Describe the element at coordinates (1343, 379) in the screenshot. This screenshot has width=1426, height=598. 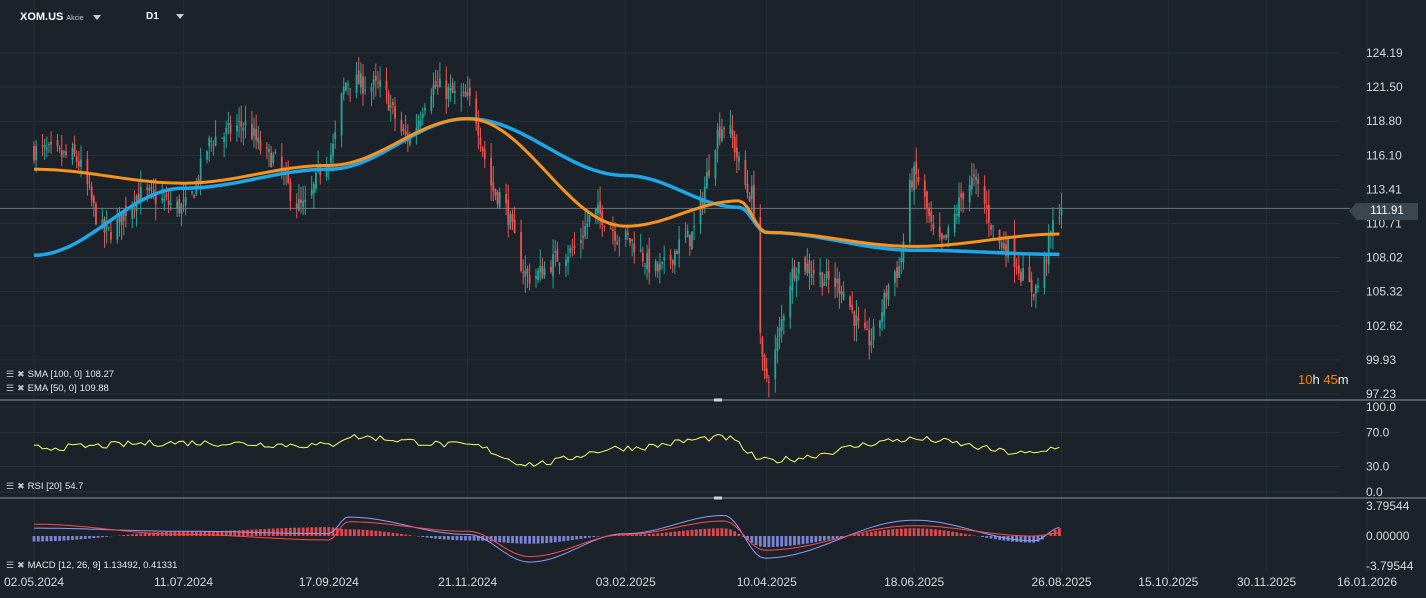
I see `timer-m: m` at that location.